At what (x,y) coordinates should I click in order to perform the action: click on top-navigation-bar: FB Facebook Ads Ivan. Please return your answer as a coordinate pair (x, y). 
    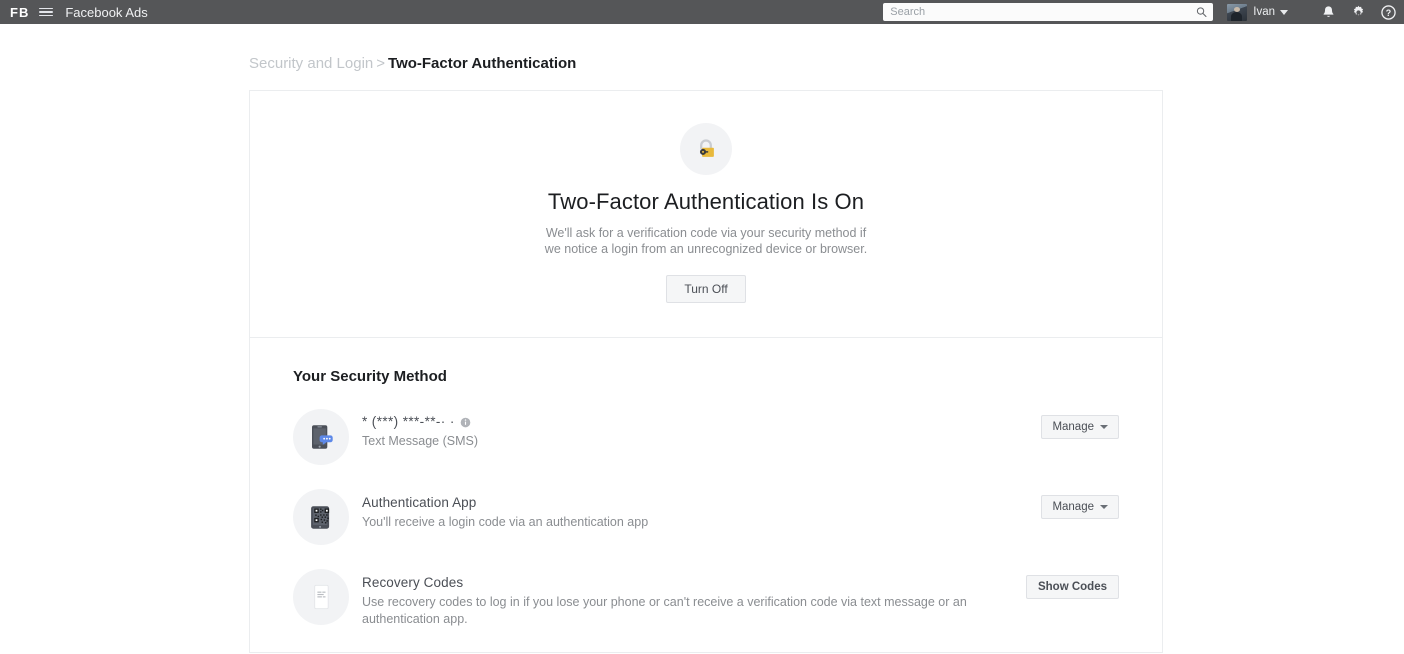
    Looking at the image, I should click on (702, 12).